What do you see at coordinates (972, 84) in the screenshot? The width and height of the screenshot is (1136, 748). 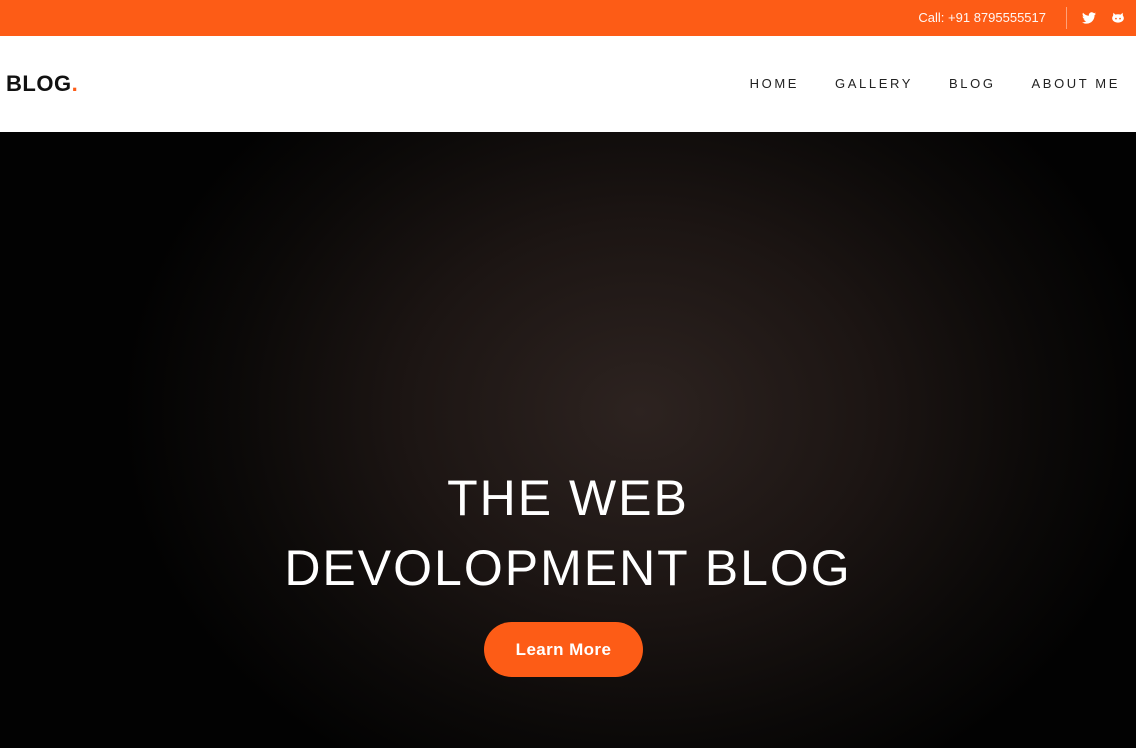 I see `nav-blog: BLOG` at bounding box center [972, 84].